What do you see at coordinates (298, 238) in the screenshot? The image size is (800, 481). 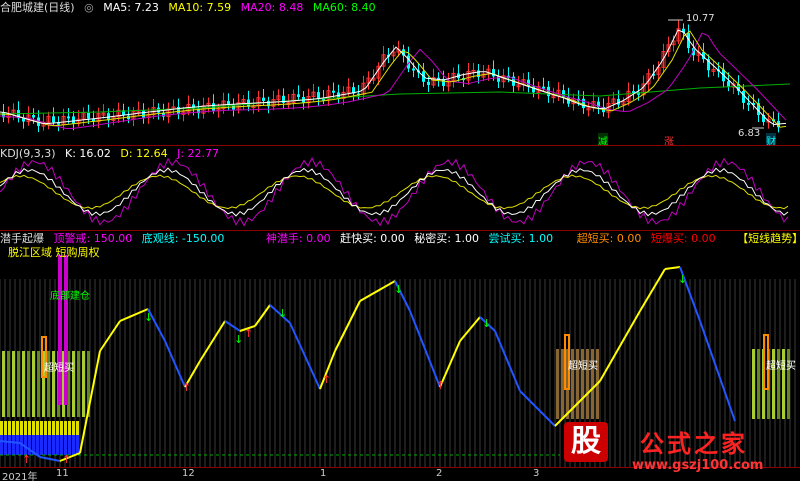 I see `ind-item-2: 神潜手: 0.00` at bounding box center [298, 238].